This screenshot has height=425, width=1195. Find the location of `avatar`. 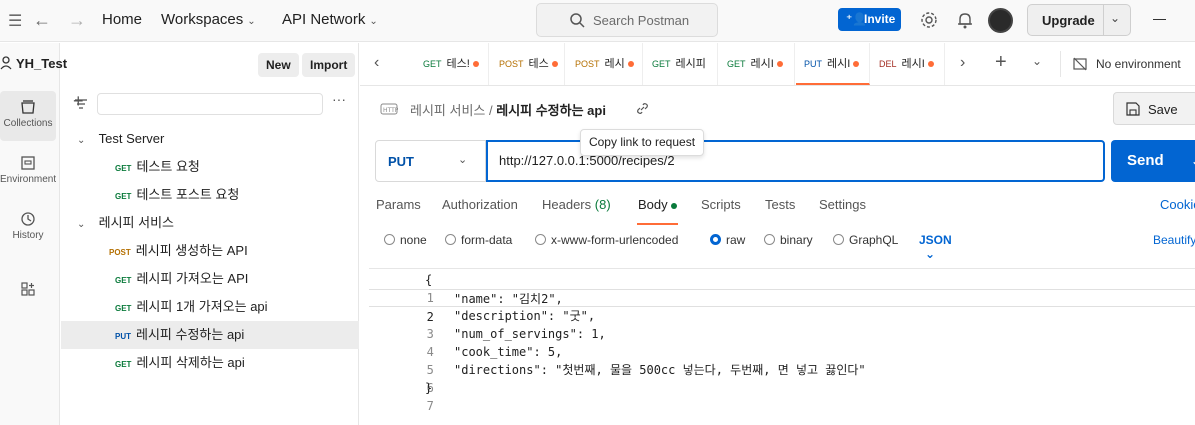

avatar is located at coordinates (1000, 20).